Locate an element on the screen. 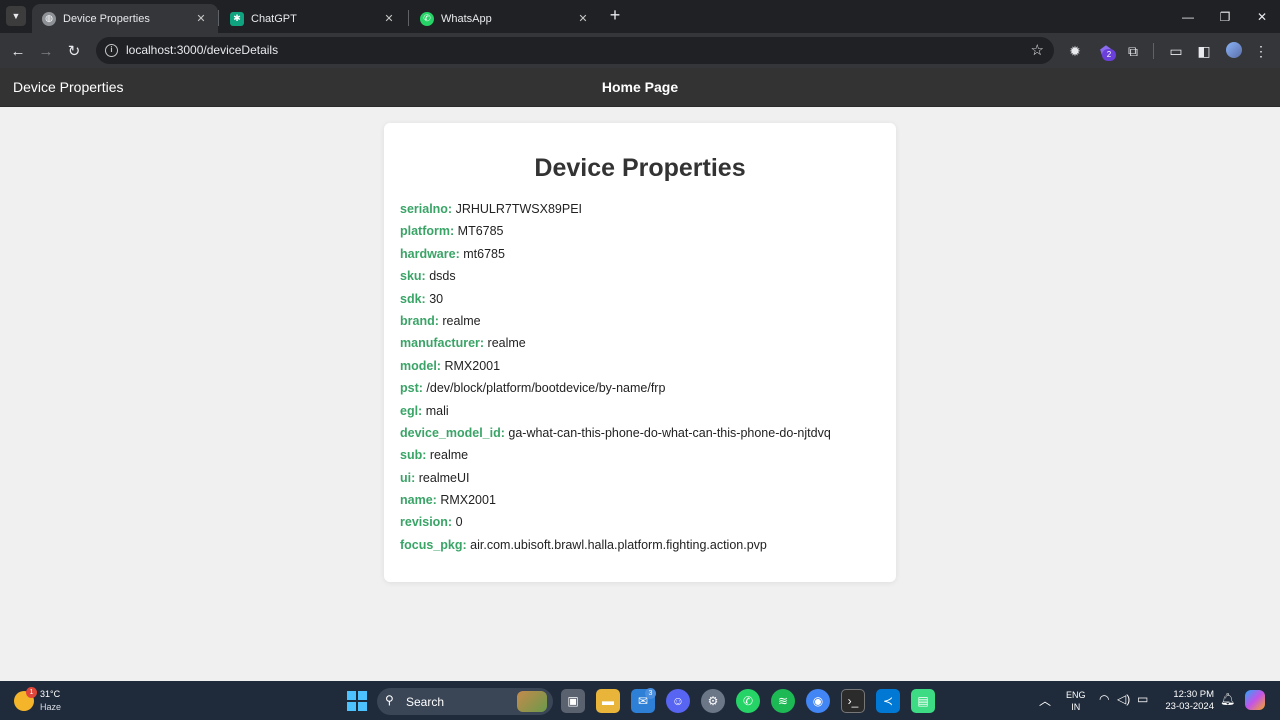 Image resolution: width=1280 pixels, height=720 pixels. property-key: revision: is located at coordinates (426, 522).